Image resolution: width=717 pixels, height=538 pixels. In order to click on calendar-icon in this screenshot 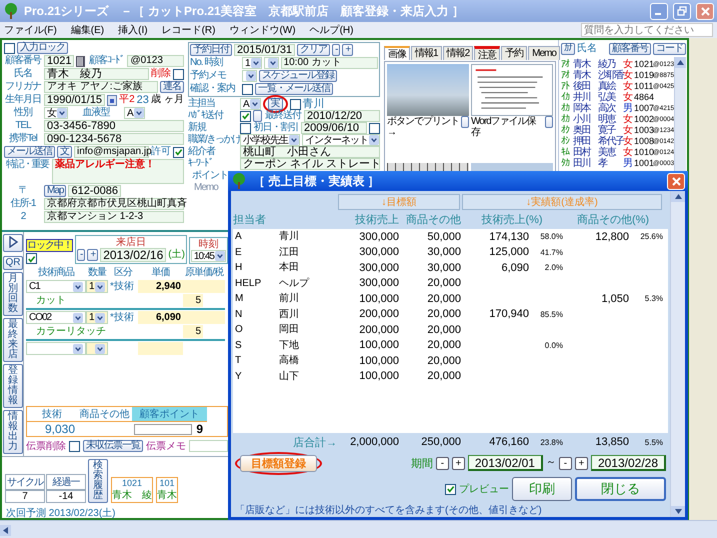, I will do `click(112, 100)`.